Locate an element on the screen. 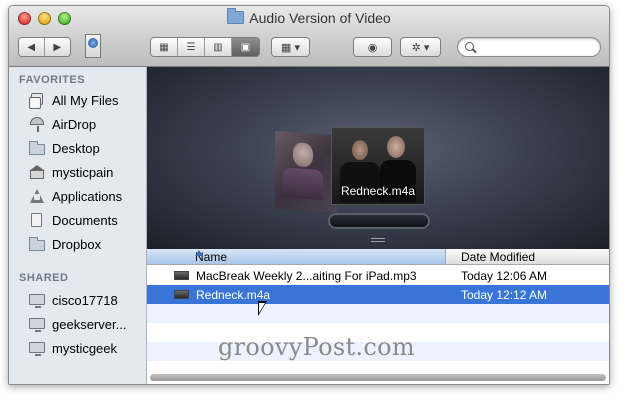 The width and height of the screenshot is (627, 403). sidebar-item-applications: Applications is located at coordinates (77, 196).